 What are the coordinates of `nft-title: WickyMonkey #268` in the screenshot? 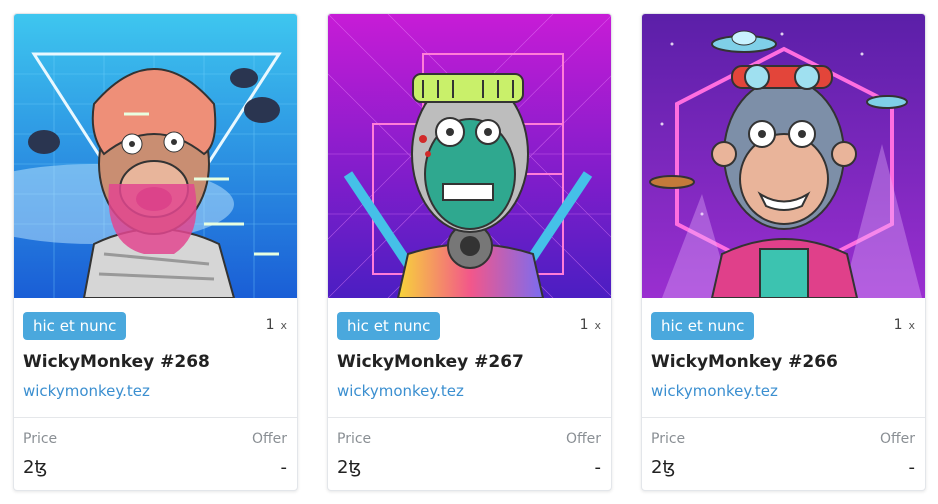 It's located at (116, 362).